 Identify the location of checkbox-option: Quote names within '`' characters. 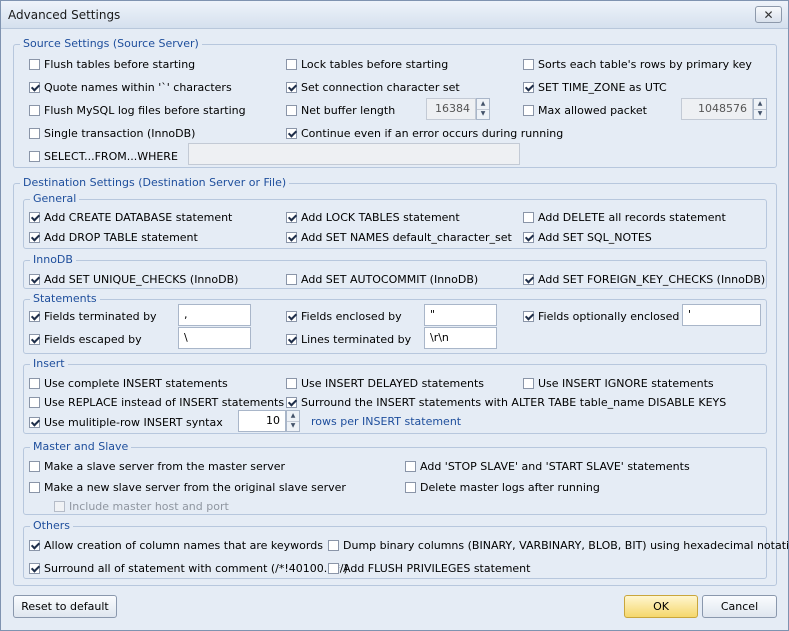
(130, 87).